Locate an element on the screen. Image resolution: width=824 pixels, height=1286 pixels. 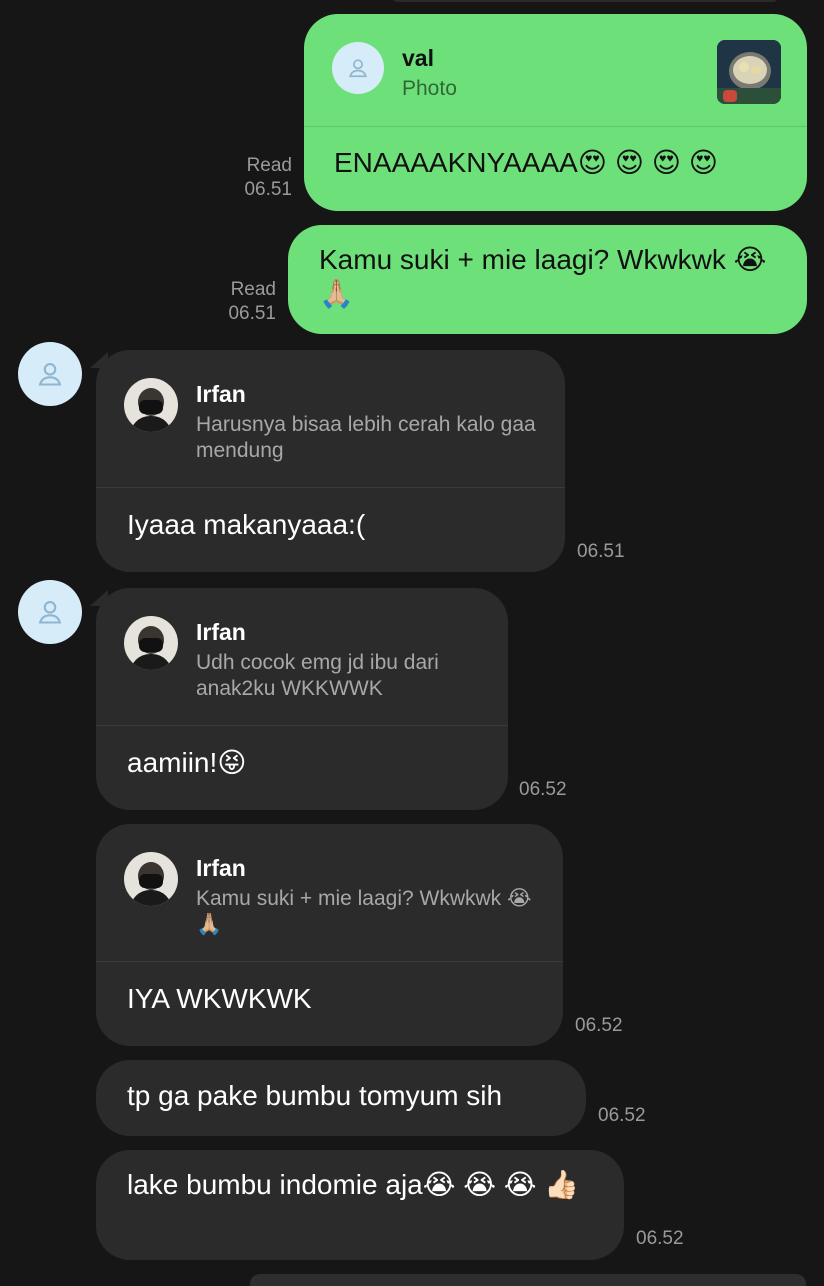
incoming-message-bubble: lake bumbu indomie aja😭 😭 😭 👍🏻 is located at coordinates (360, 1205).